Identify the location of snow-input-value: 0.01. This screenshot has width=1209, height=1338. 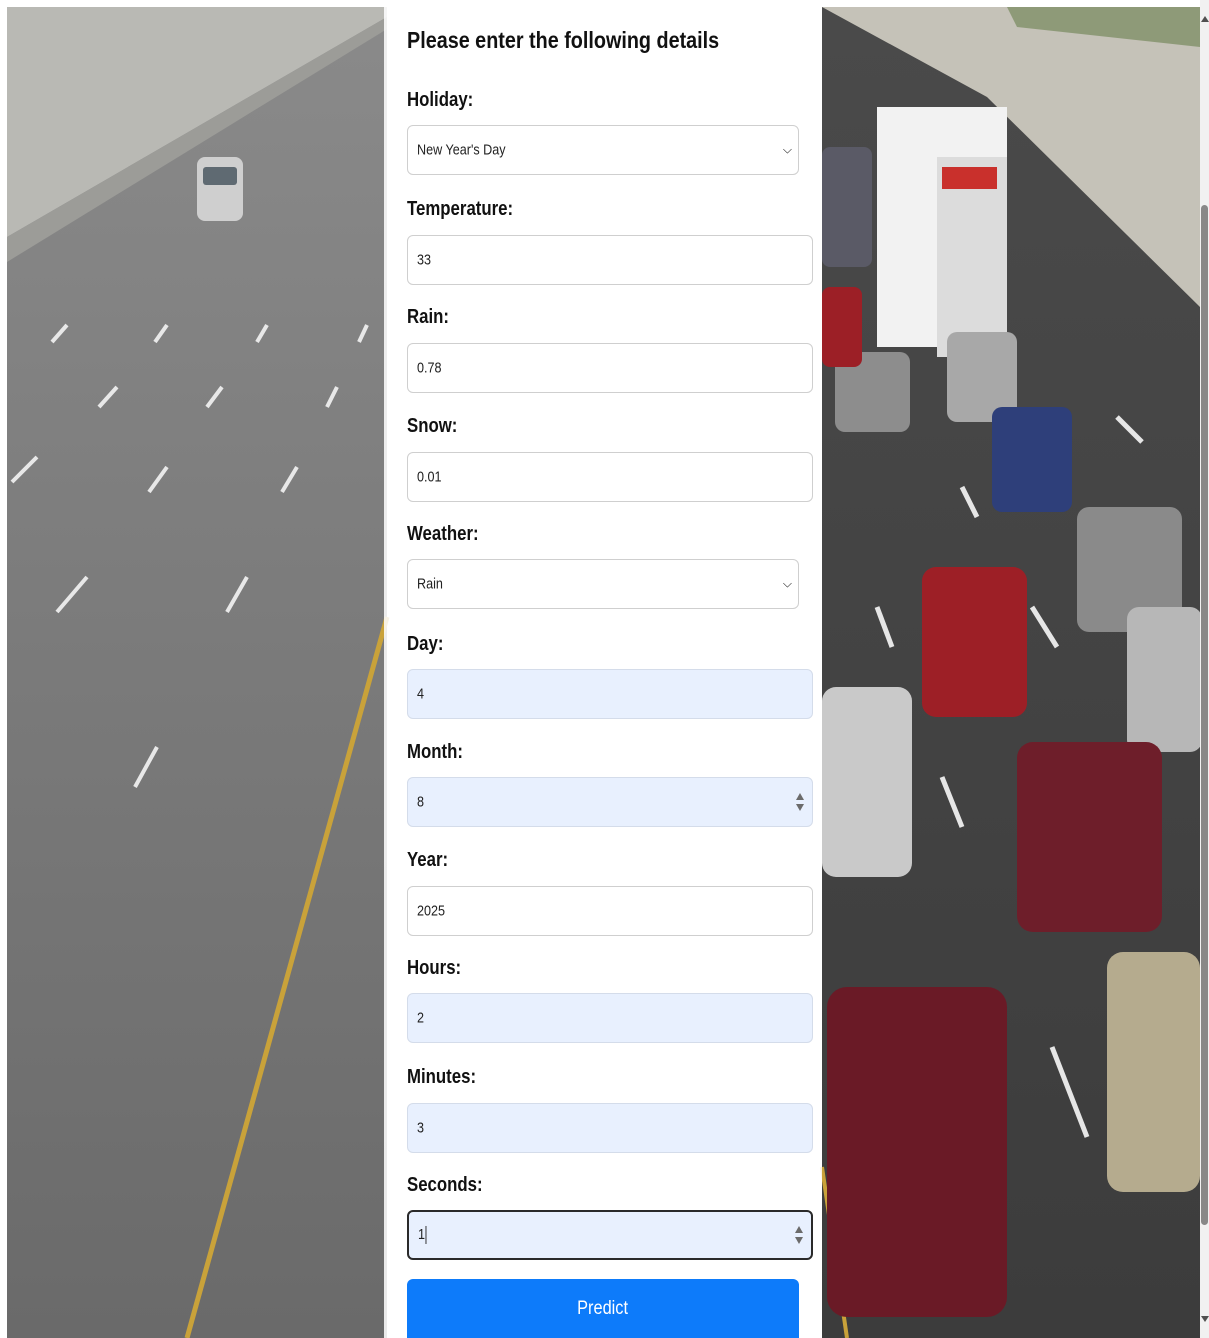
(429, 477).